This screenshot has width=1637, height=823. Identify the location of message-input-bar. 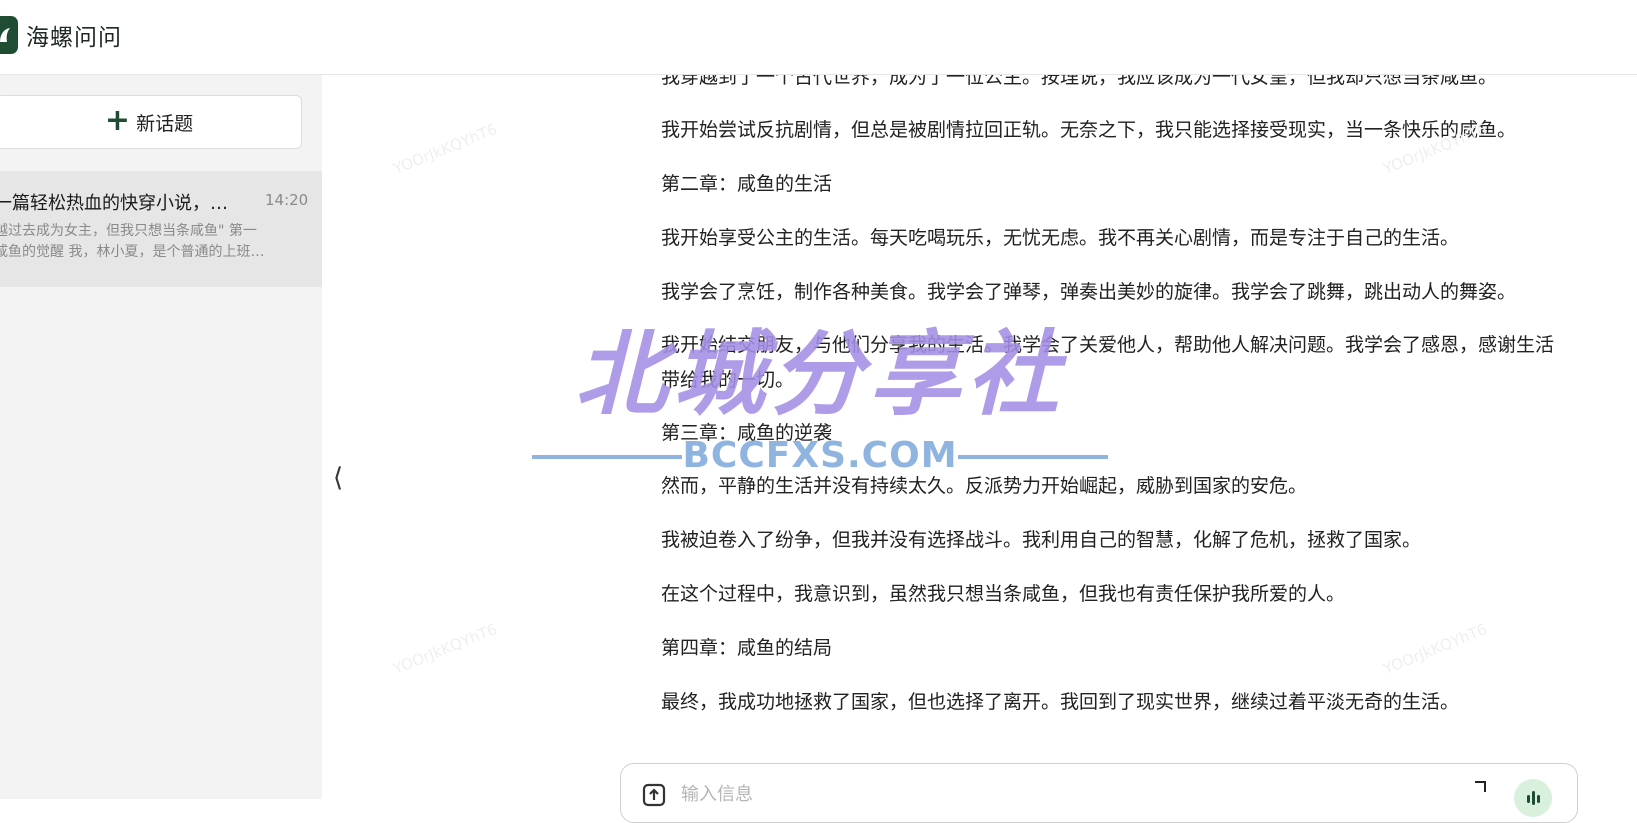
(1099, 793).